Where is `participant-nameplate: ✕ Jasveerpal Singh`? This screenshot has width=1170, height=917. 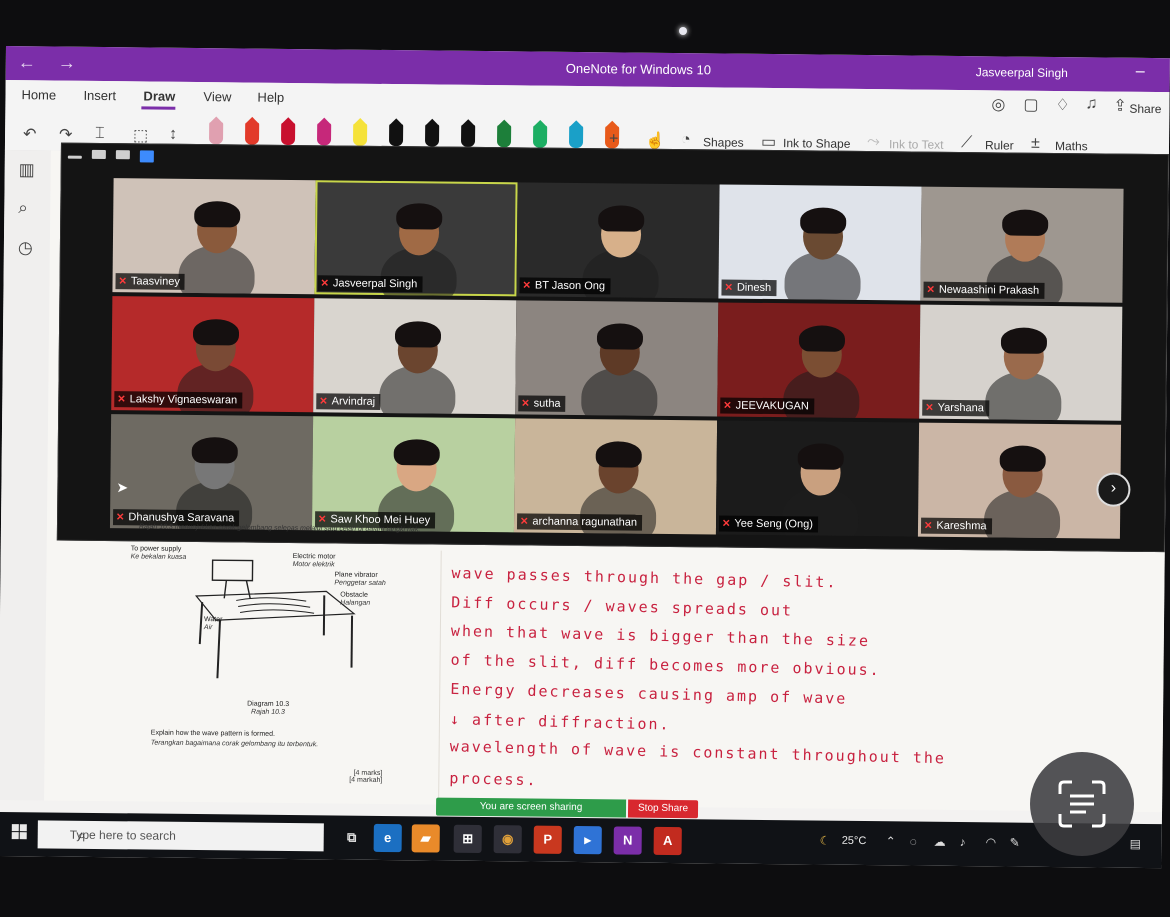
participant-nameplate: ✕ Jasveerpal Singh is located at coordinates (370, 284).